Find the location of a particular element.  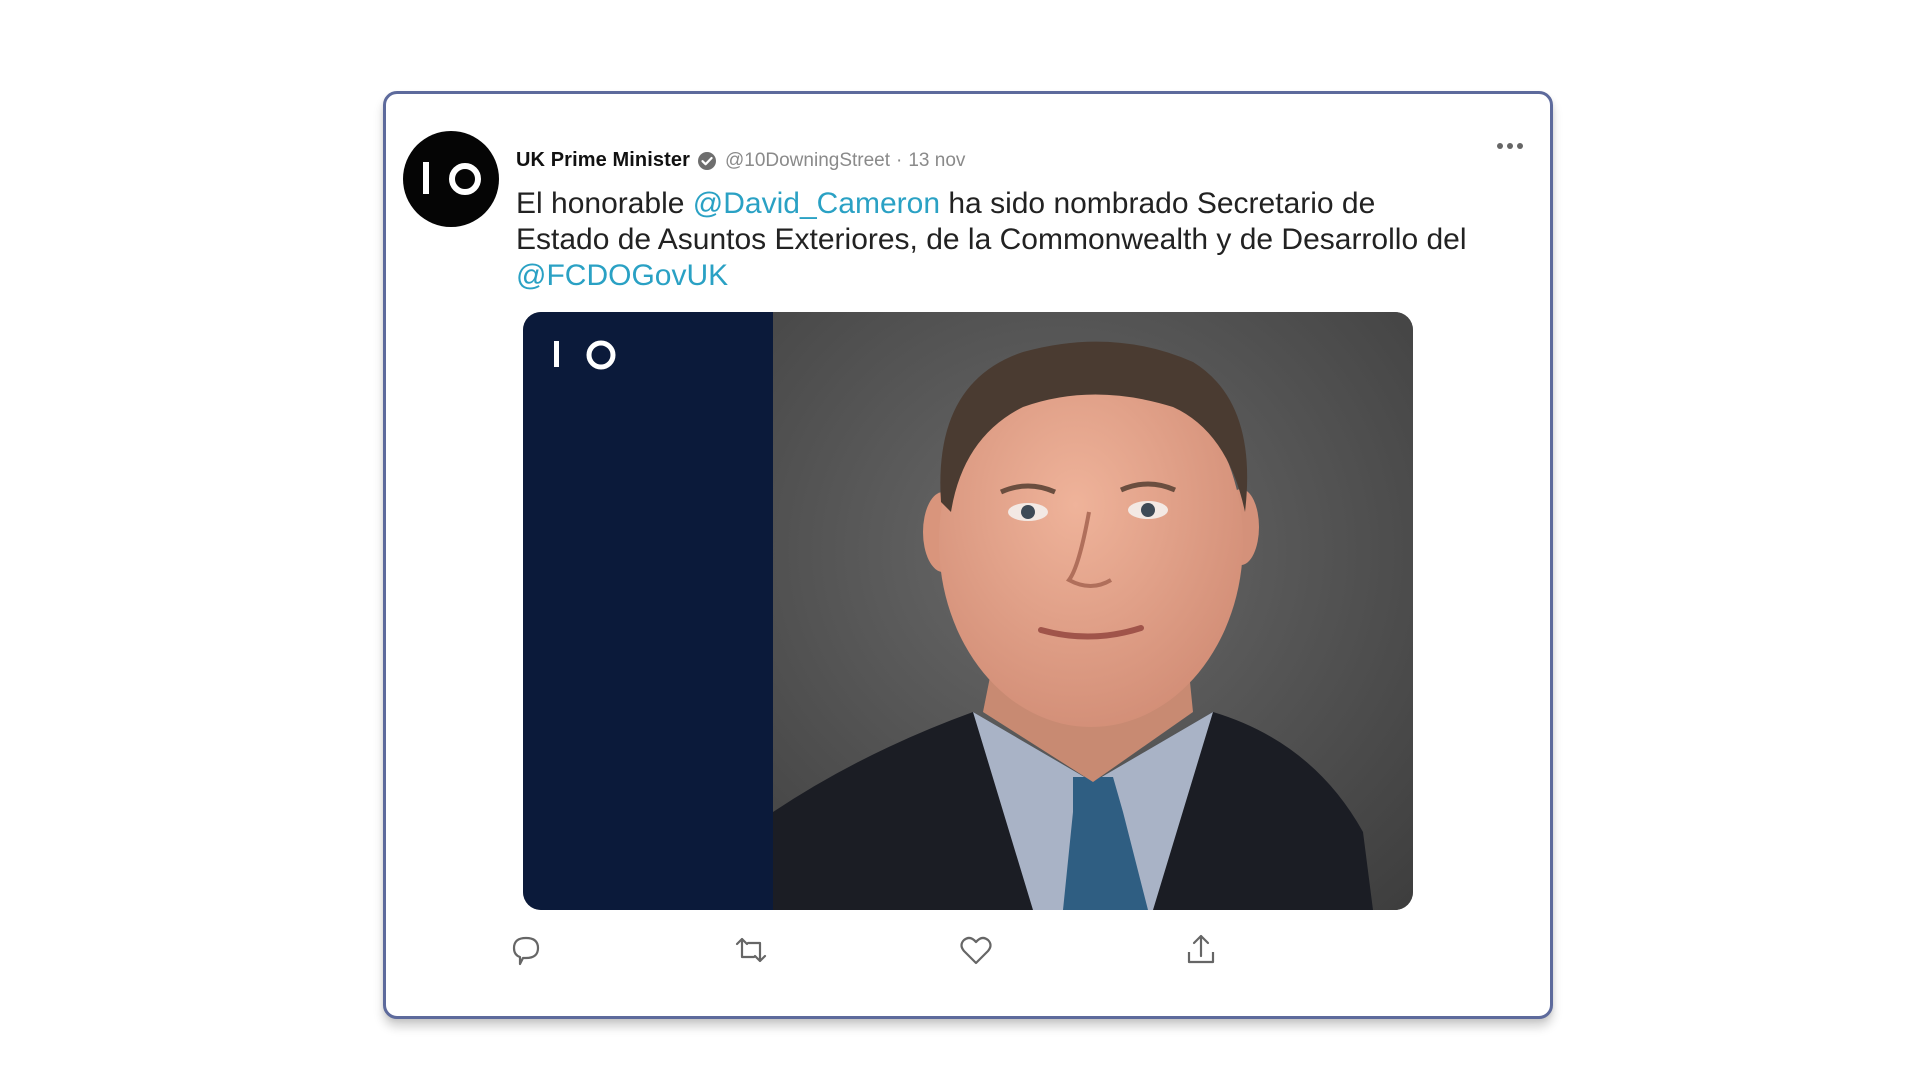

share-icon is located at coordinates (1201, 949).